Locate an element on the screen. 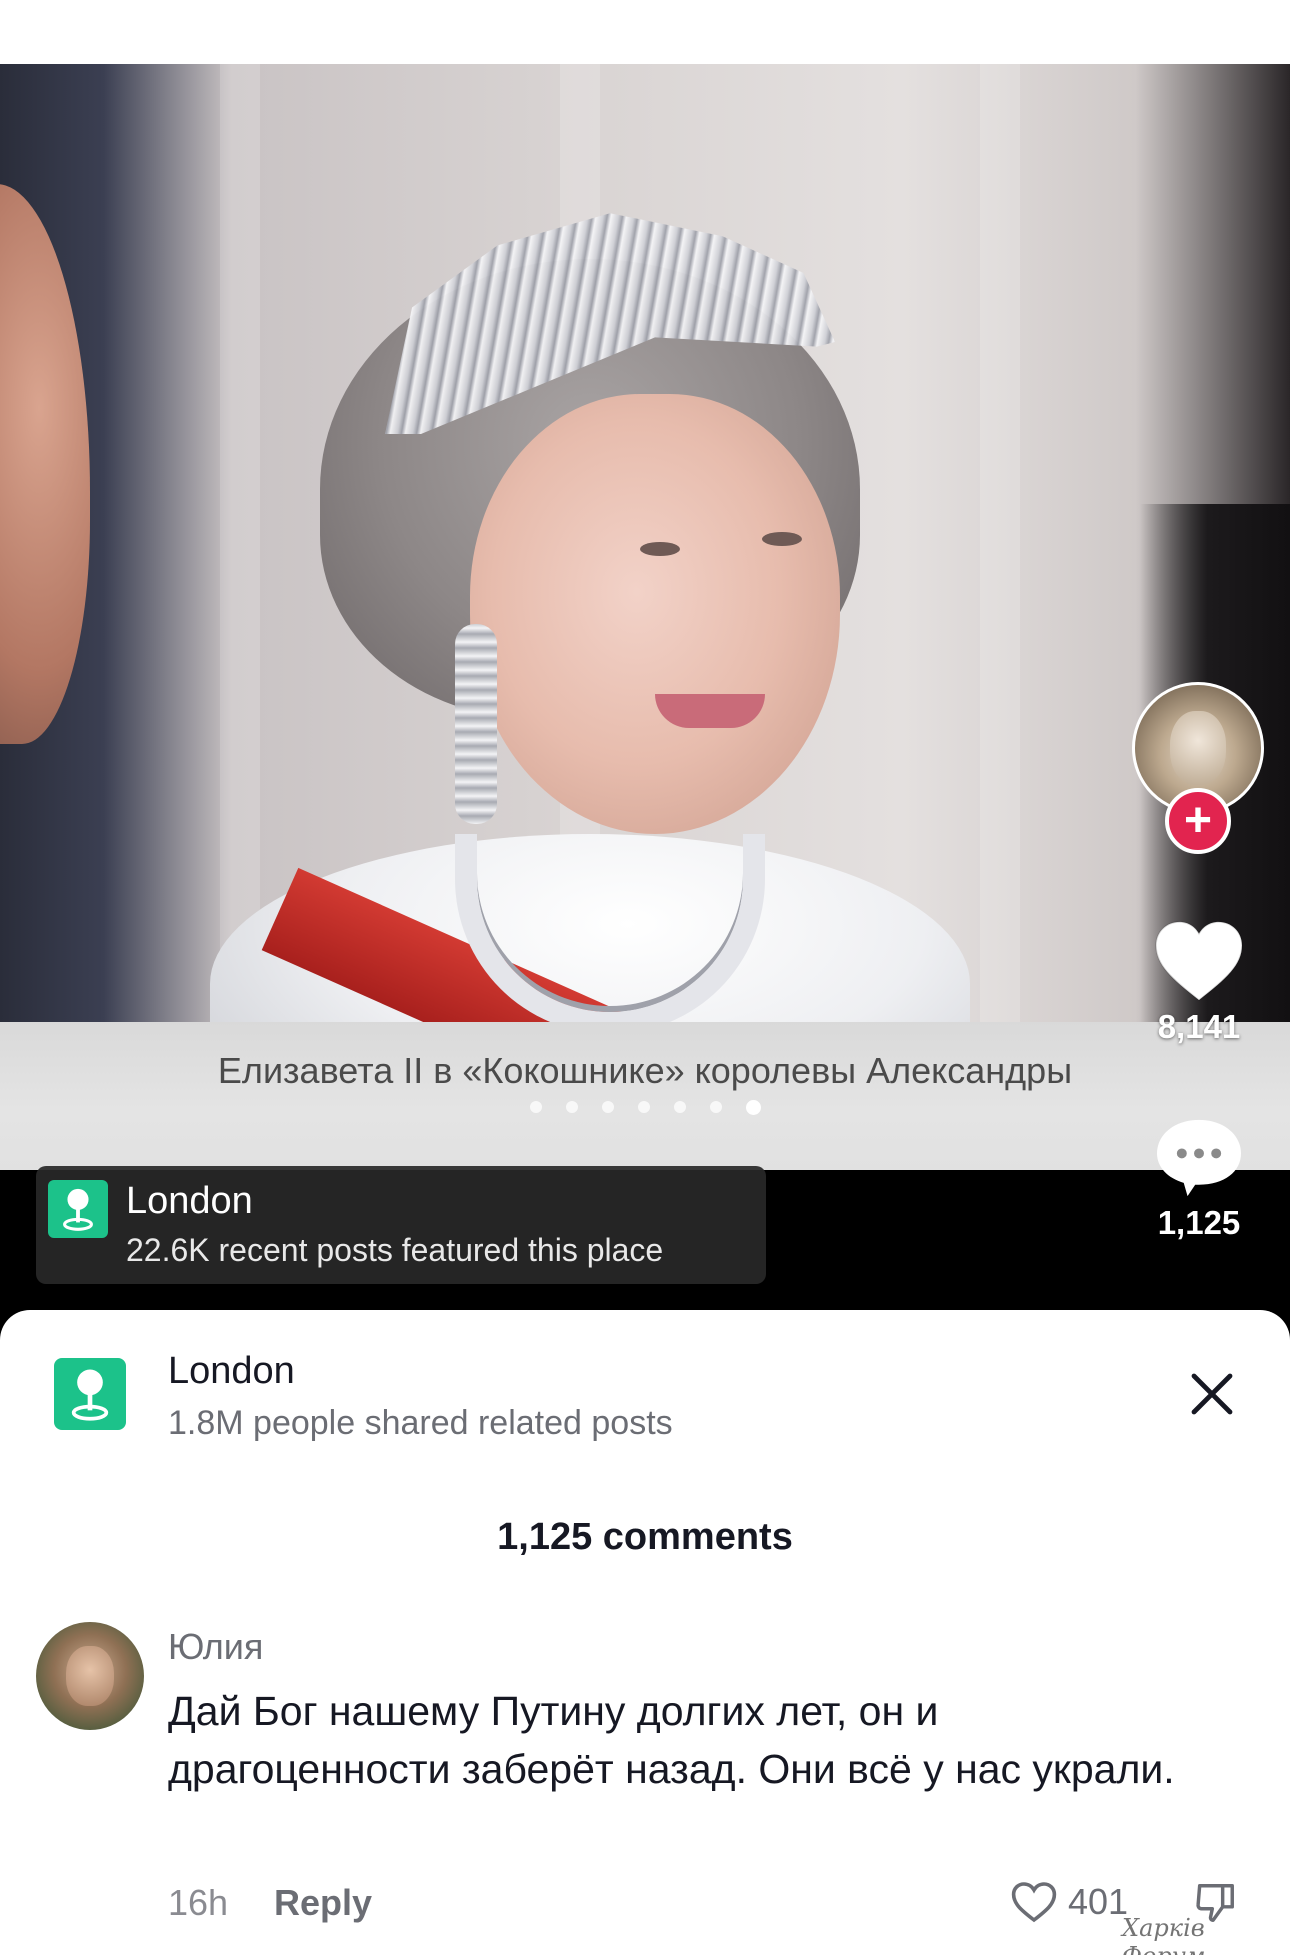 Image resolution: width=1290 pixels, height=1955 pixels. photo-earring is located at coordinates (476, 724).